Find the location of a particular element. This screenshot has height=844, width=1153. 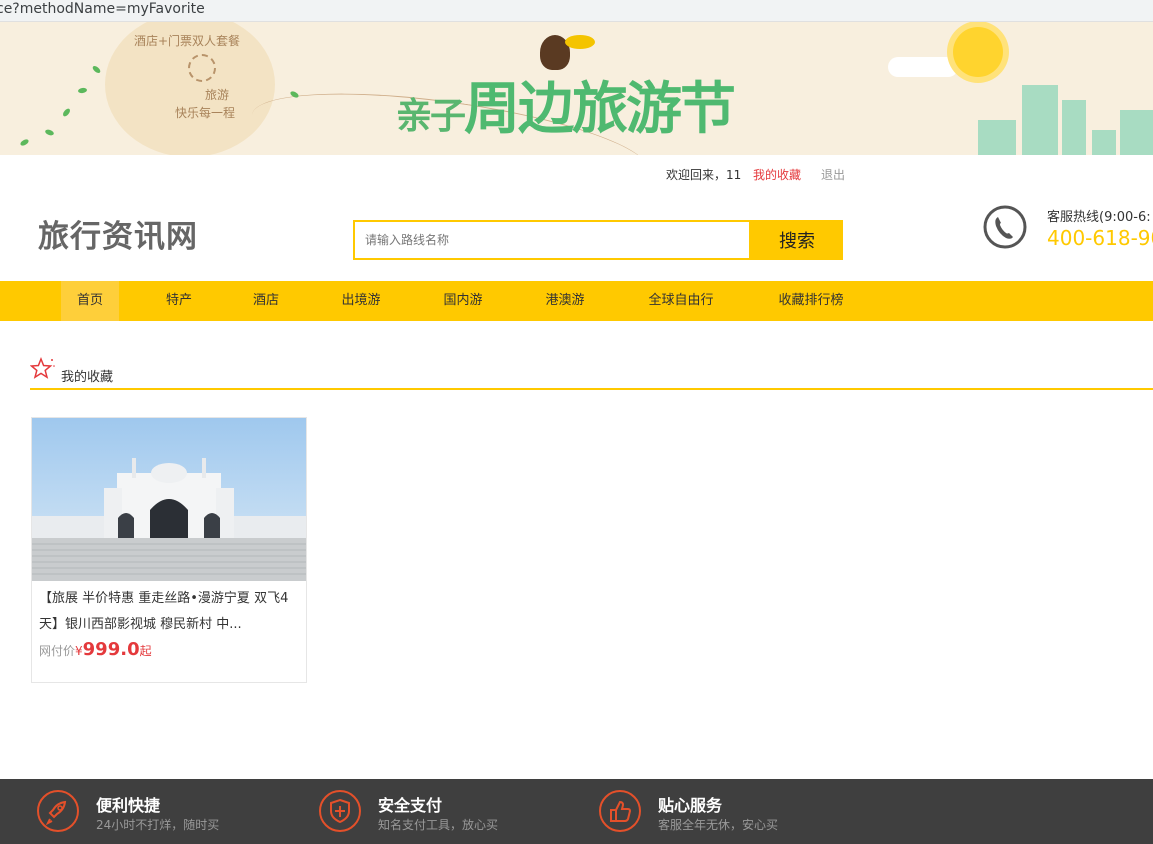

route-price: 网付价¥999.0起 is located at coordinates (95, 649).